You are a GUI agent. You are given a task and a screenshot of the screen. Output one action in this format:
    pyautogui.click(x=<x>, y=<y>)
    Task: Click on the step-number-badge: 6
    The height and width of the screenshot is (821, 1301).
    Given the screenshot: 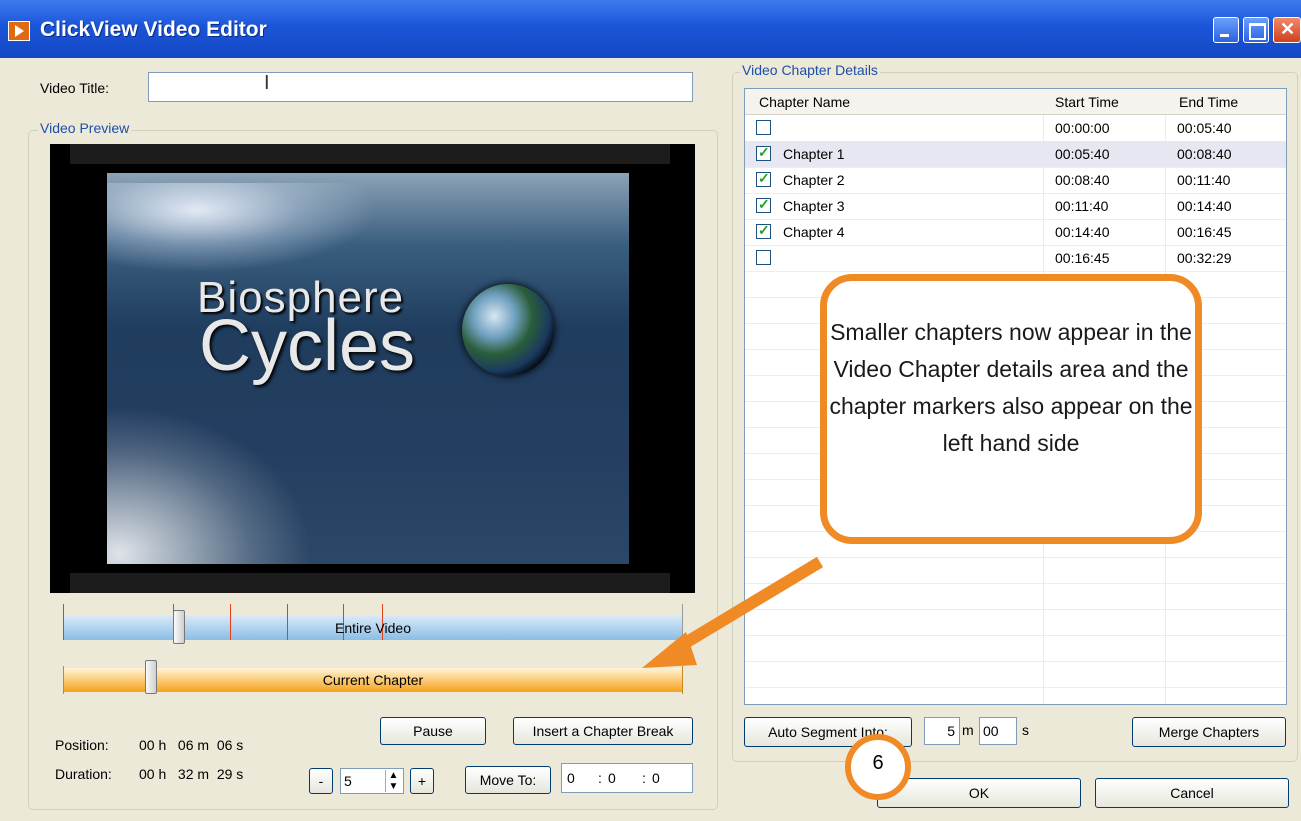 What is the action you would take?
    pyautogui.click(x=878, y=767)
    